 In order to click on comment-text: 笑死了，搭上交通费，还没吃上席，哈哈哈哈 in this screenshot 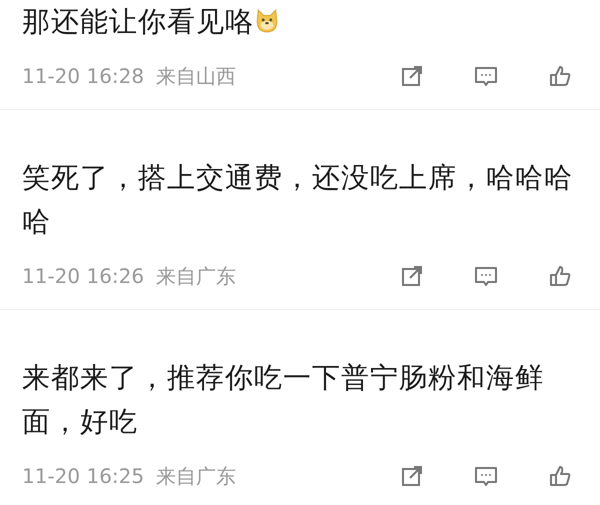, I will do `click(297, 199)`.